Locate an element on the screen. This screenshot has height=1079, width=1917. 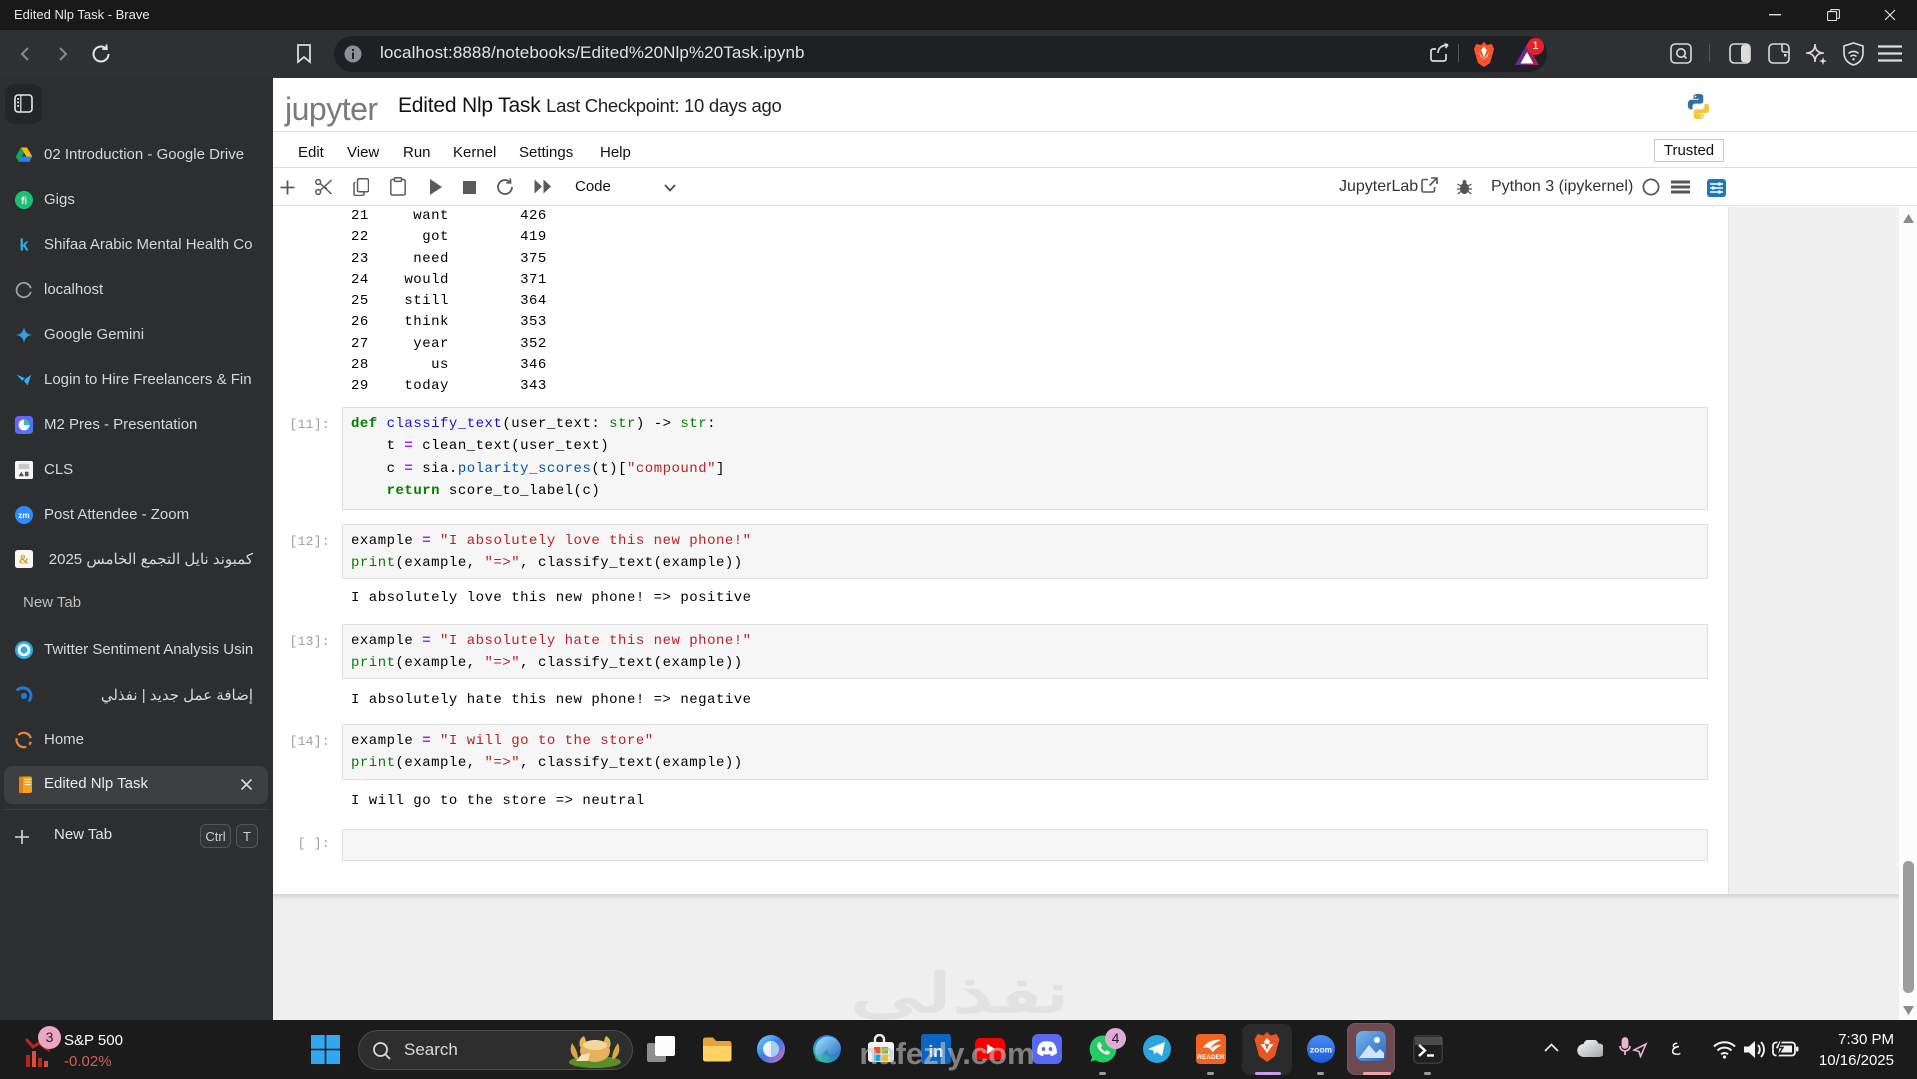
svg-text: fi is located at coordinates (24, 201).